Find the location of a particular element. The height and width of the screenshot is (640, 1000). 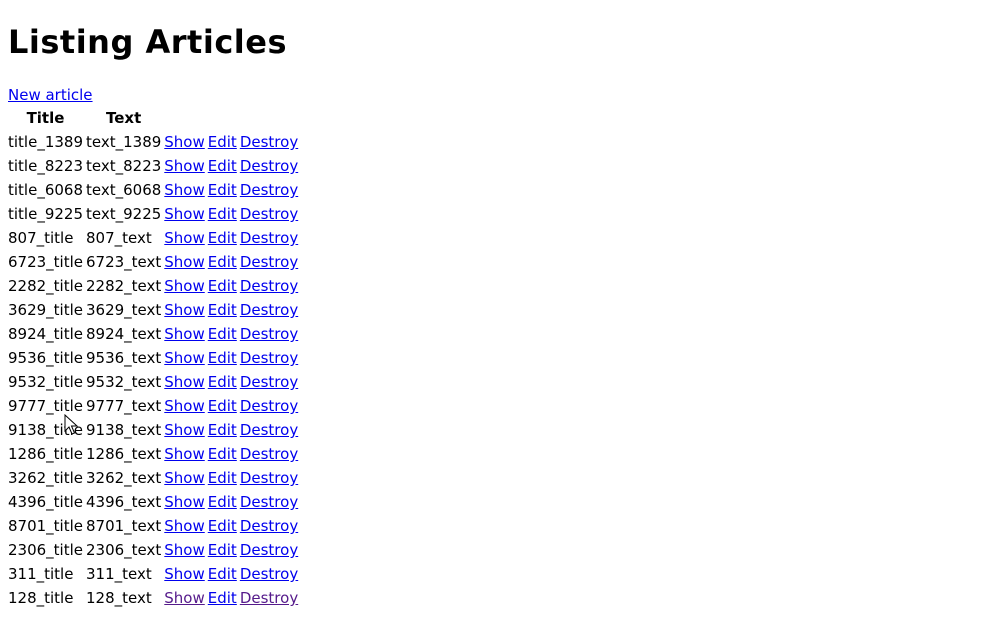

cell-text: 2306_text is located at coordinates (124, 550).